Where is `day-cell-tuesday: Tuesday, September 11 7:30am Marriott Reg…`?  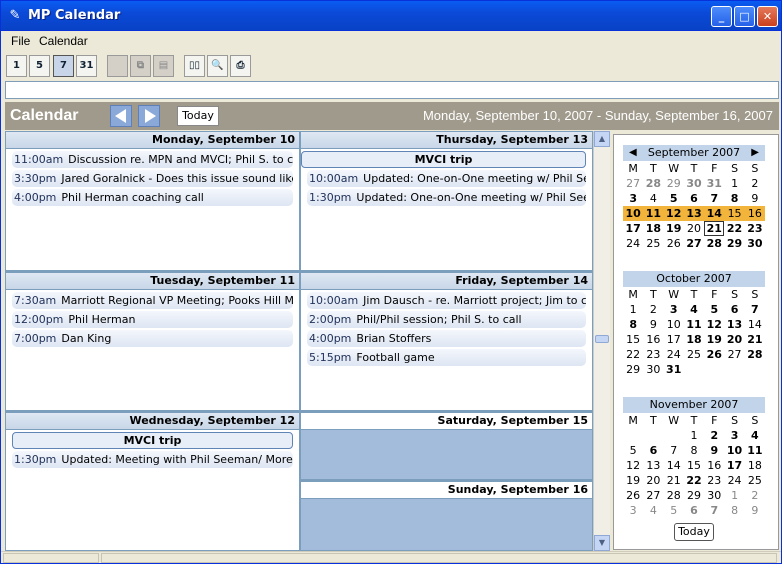 day-cell-tuesday: Tuesday, September 11 7:30am Marriott Reg… is located at coordinates (152, 341).